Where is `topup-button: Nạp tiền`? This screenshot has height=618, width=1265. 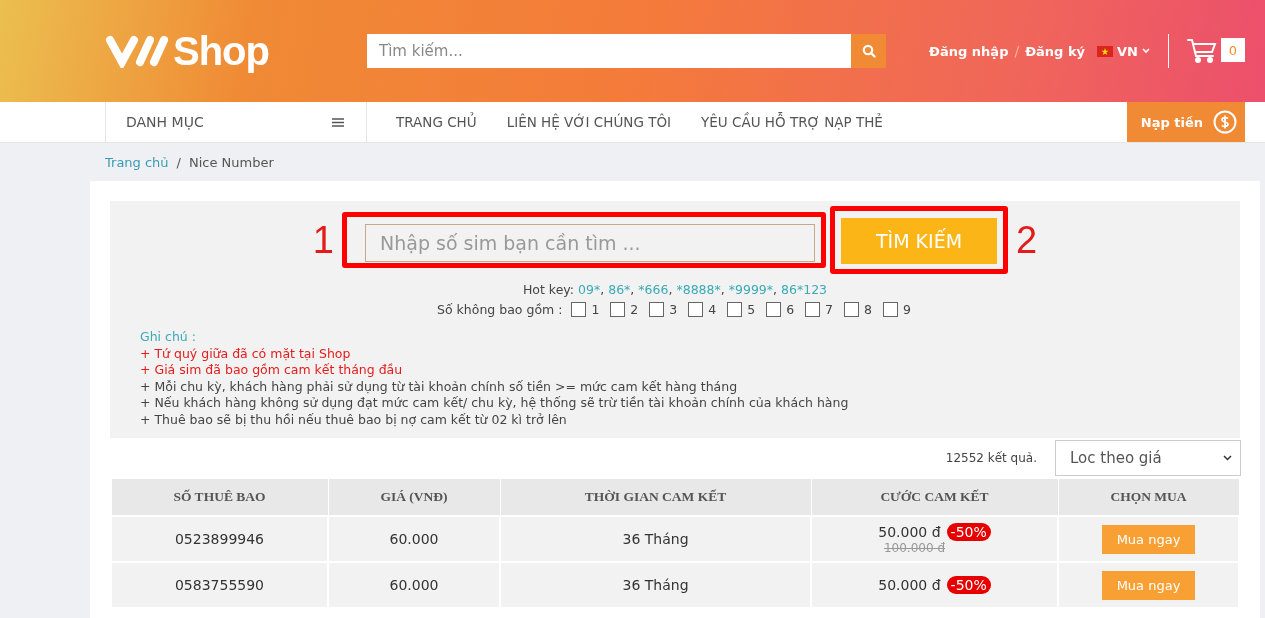 topup-button: Nạp tiền is located at coordinates (1185, 122).